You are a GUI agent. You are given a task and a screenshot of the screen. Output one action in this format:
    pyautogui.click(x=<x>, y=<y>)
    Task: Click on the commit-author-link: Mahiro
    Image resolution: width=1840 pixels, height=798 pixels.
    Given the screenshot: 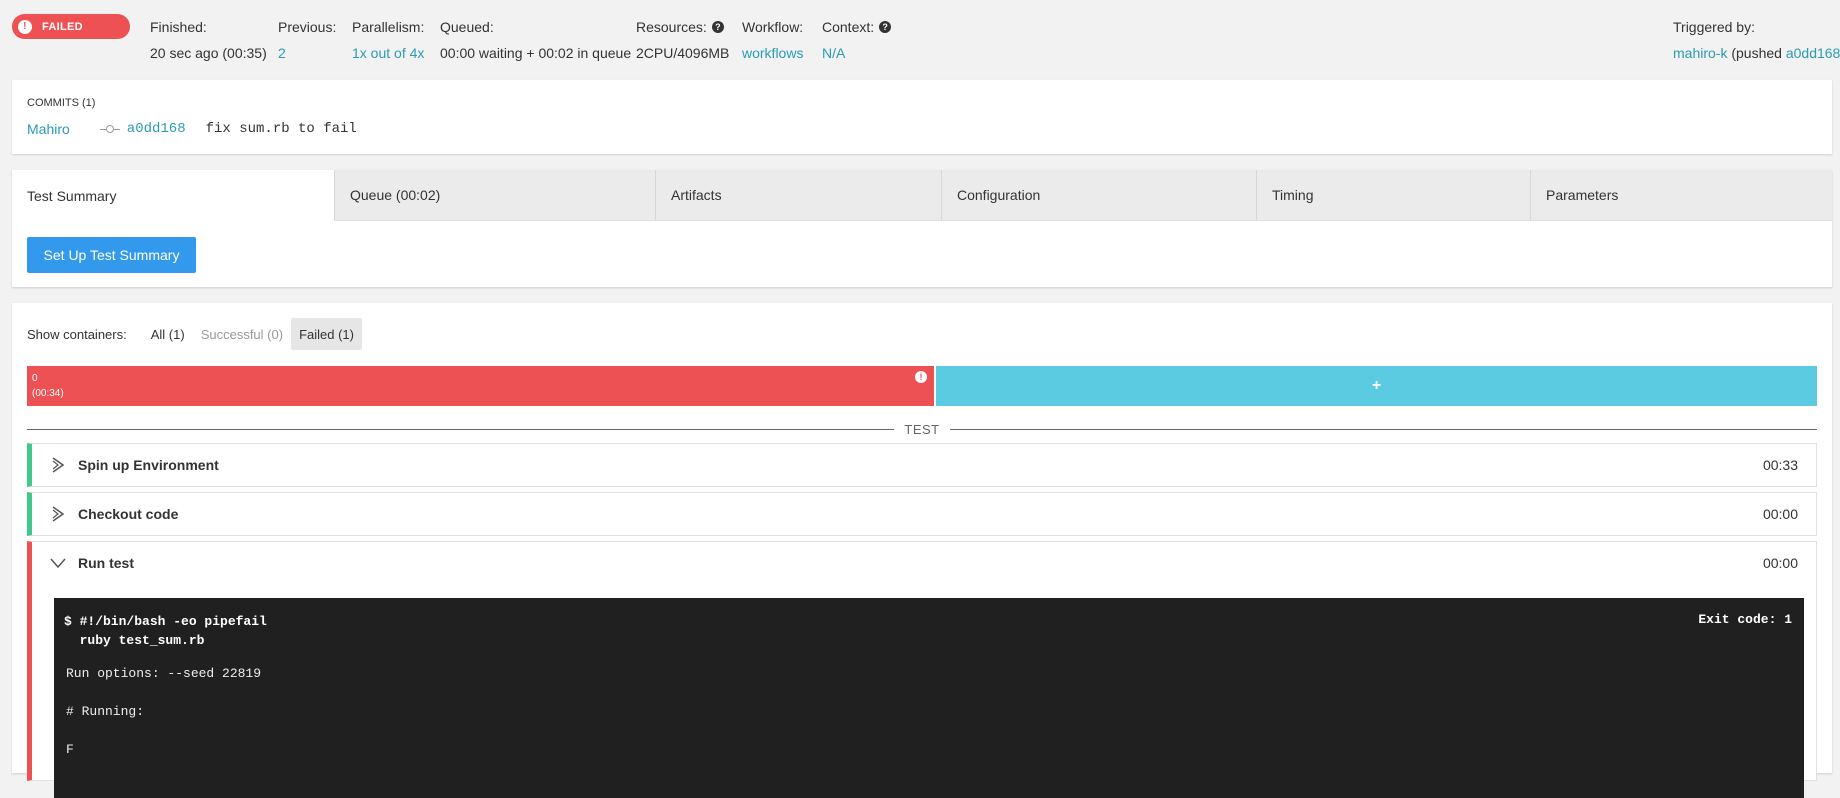 What is the action you would take?
    pyautogui.click(x=48, y=129)
    